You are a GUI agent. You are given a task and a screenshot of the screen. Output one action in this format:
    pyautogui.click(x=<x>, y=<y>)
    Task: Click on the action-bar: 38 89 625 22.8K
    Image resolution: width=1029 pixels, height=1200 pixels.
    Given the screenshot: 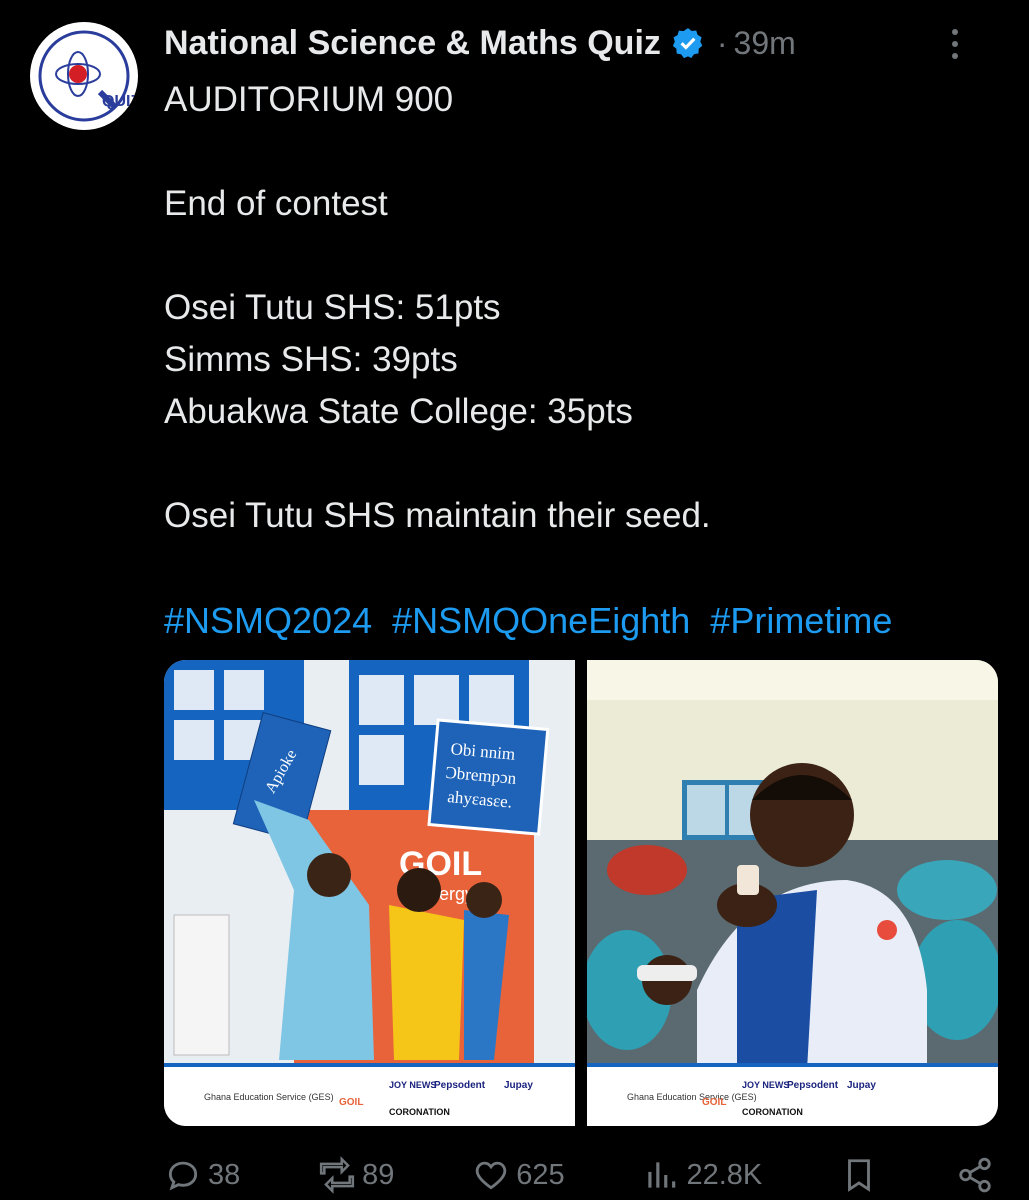 What is the action you would take?
    pyautogui.click(x=579, y=1175)
    